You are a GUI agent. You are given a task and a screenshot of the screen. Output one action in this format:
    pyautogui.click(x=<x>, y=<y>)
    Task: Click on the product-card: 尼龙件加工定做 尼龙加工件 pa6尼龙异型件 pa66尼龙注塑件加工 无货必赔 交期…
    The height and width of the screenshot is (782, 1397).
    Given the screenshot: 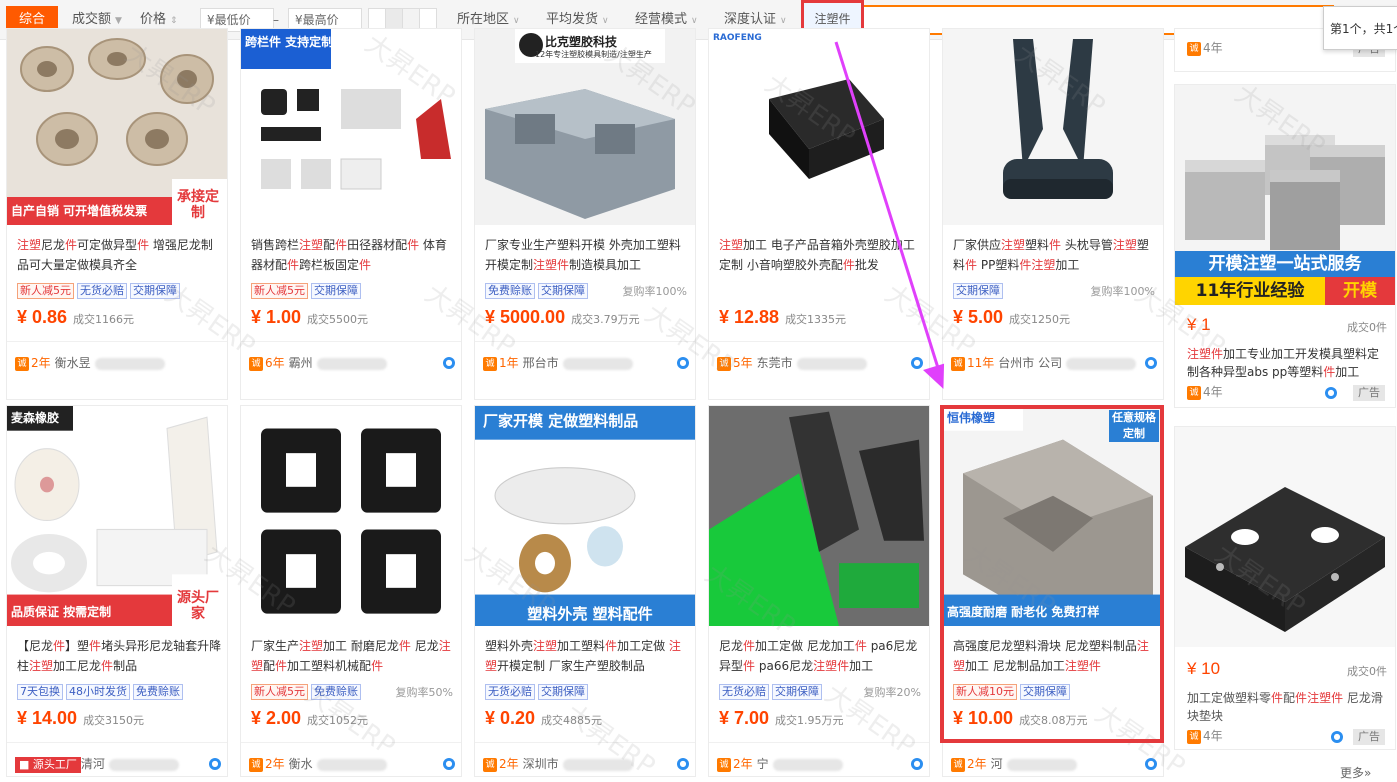 What is the action you would take?
    pyautogui.click(x=819, y=591)
    